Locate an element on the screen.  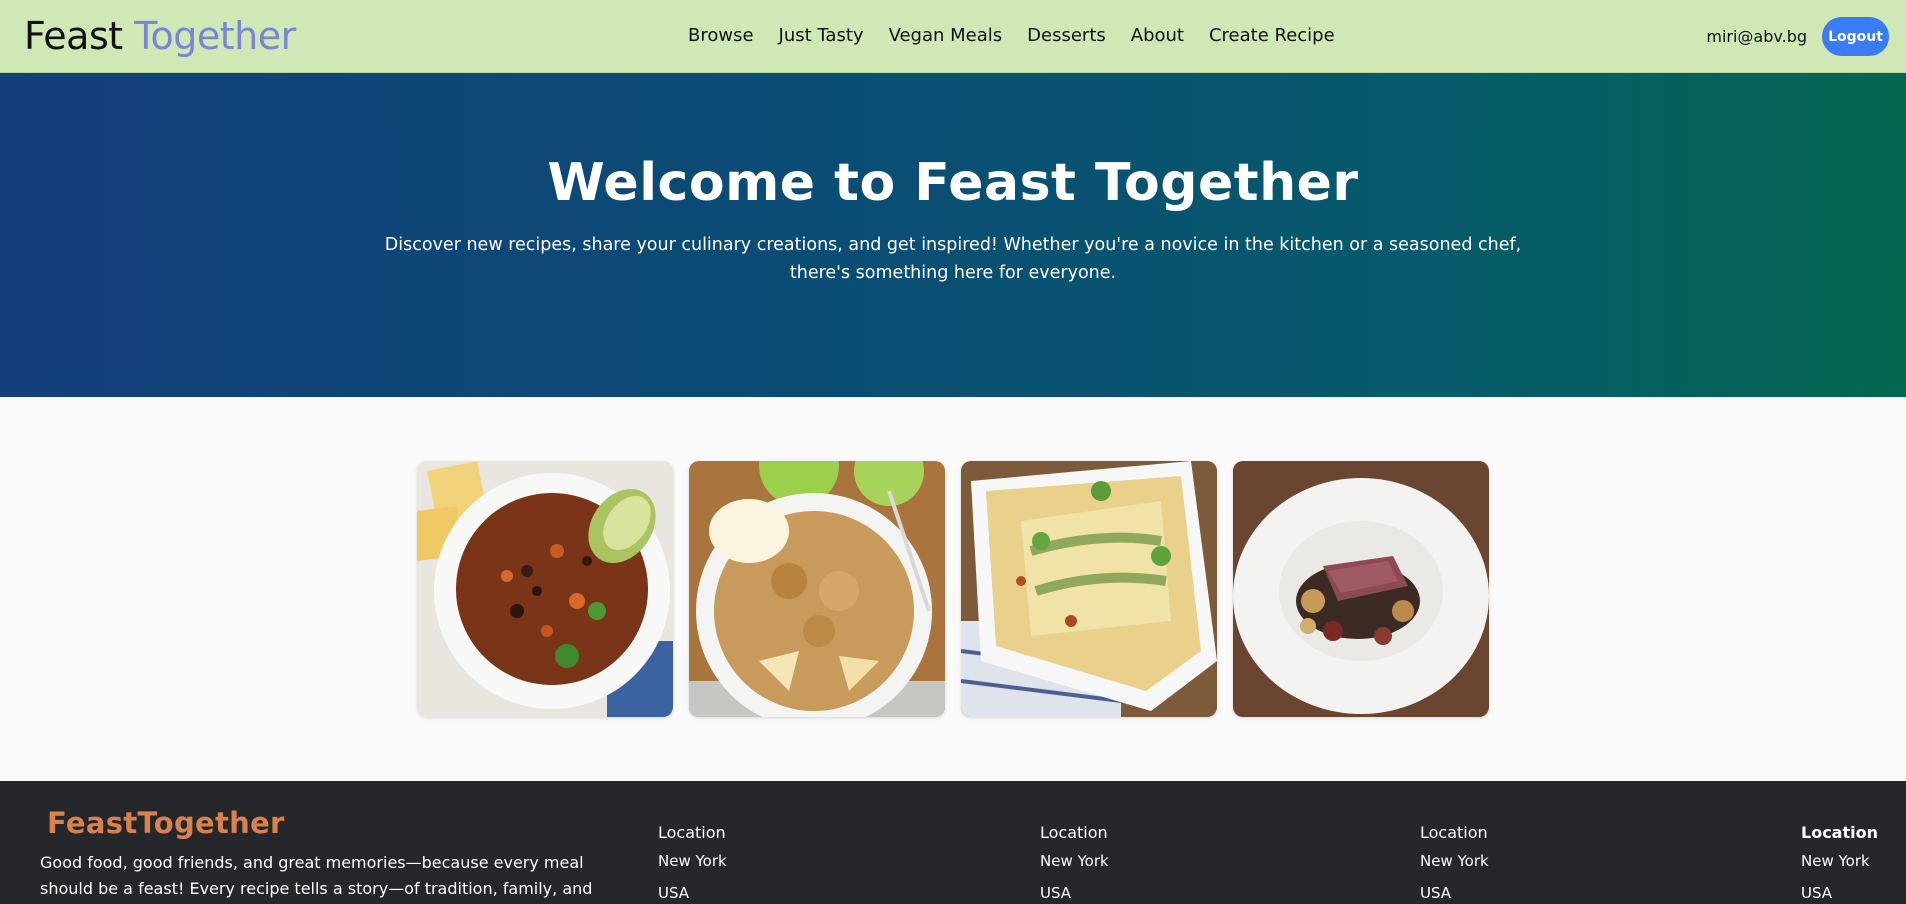
hero-title: Welcome to Feast Together is located at coordinates (953, 183).